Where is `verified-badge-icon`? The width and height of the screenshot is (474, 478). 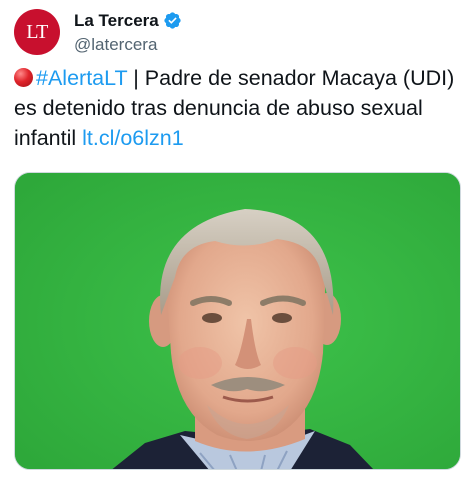 verified-badge-icon is located at coordinates (172, 20).